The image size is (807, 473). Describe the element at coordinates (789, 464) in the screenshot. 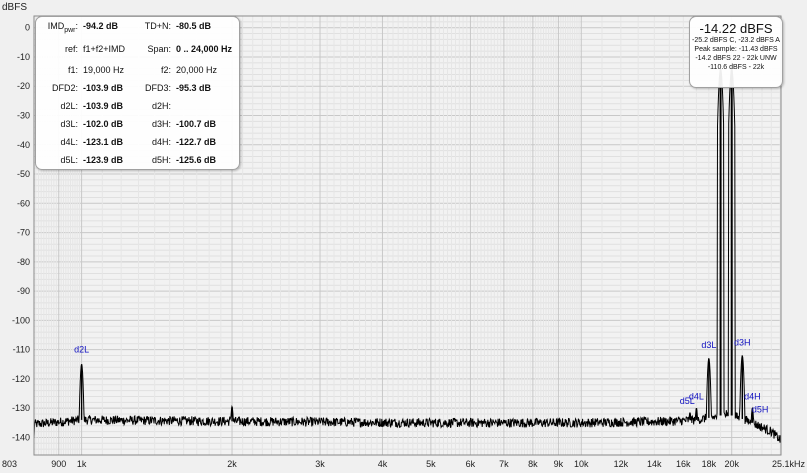

I see `x-tick-label: 25.1kHz` at that location.